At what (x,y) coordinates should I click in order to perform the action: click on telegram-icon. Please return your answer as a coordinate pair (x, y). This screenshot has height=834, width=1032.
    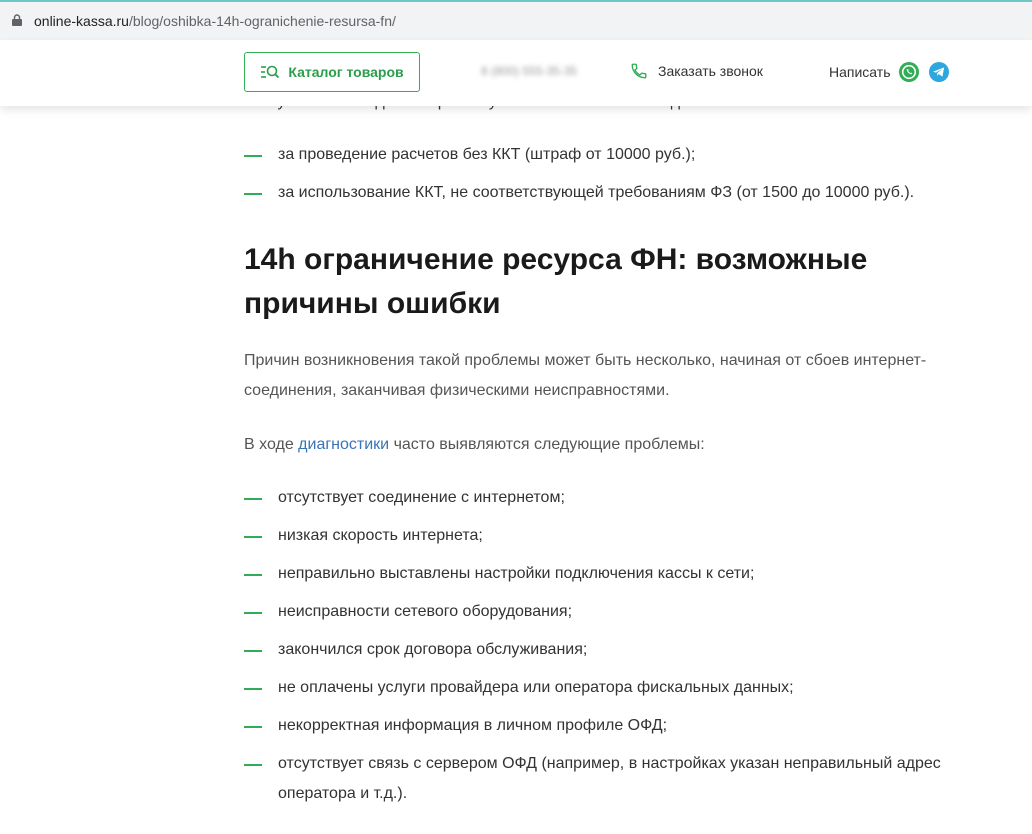
    Looking at the image, I should click on (939, 72).